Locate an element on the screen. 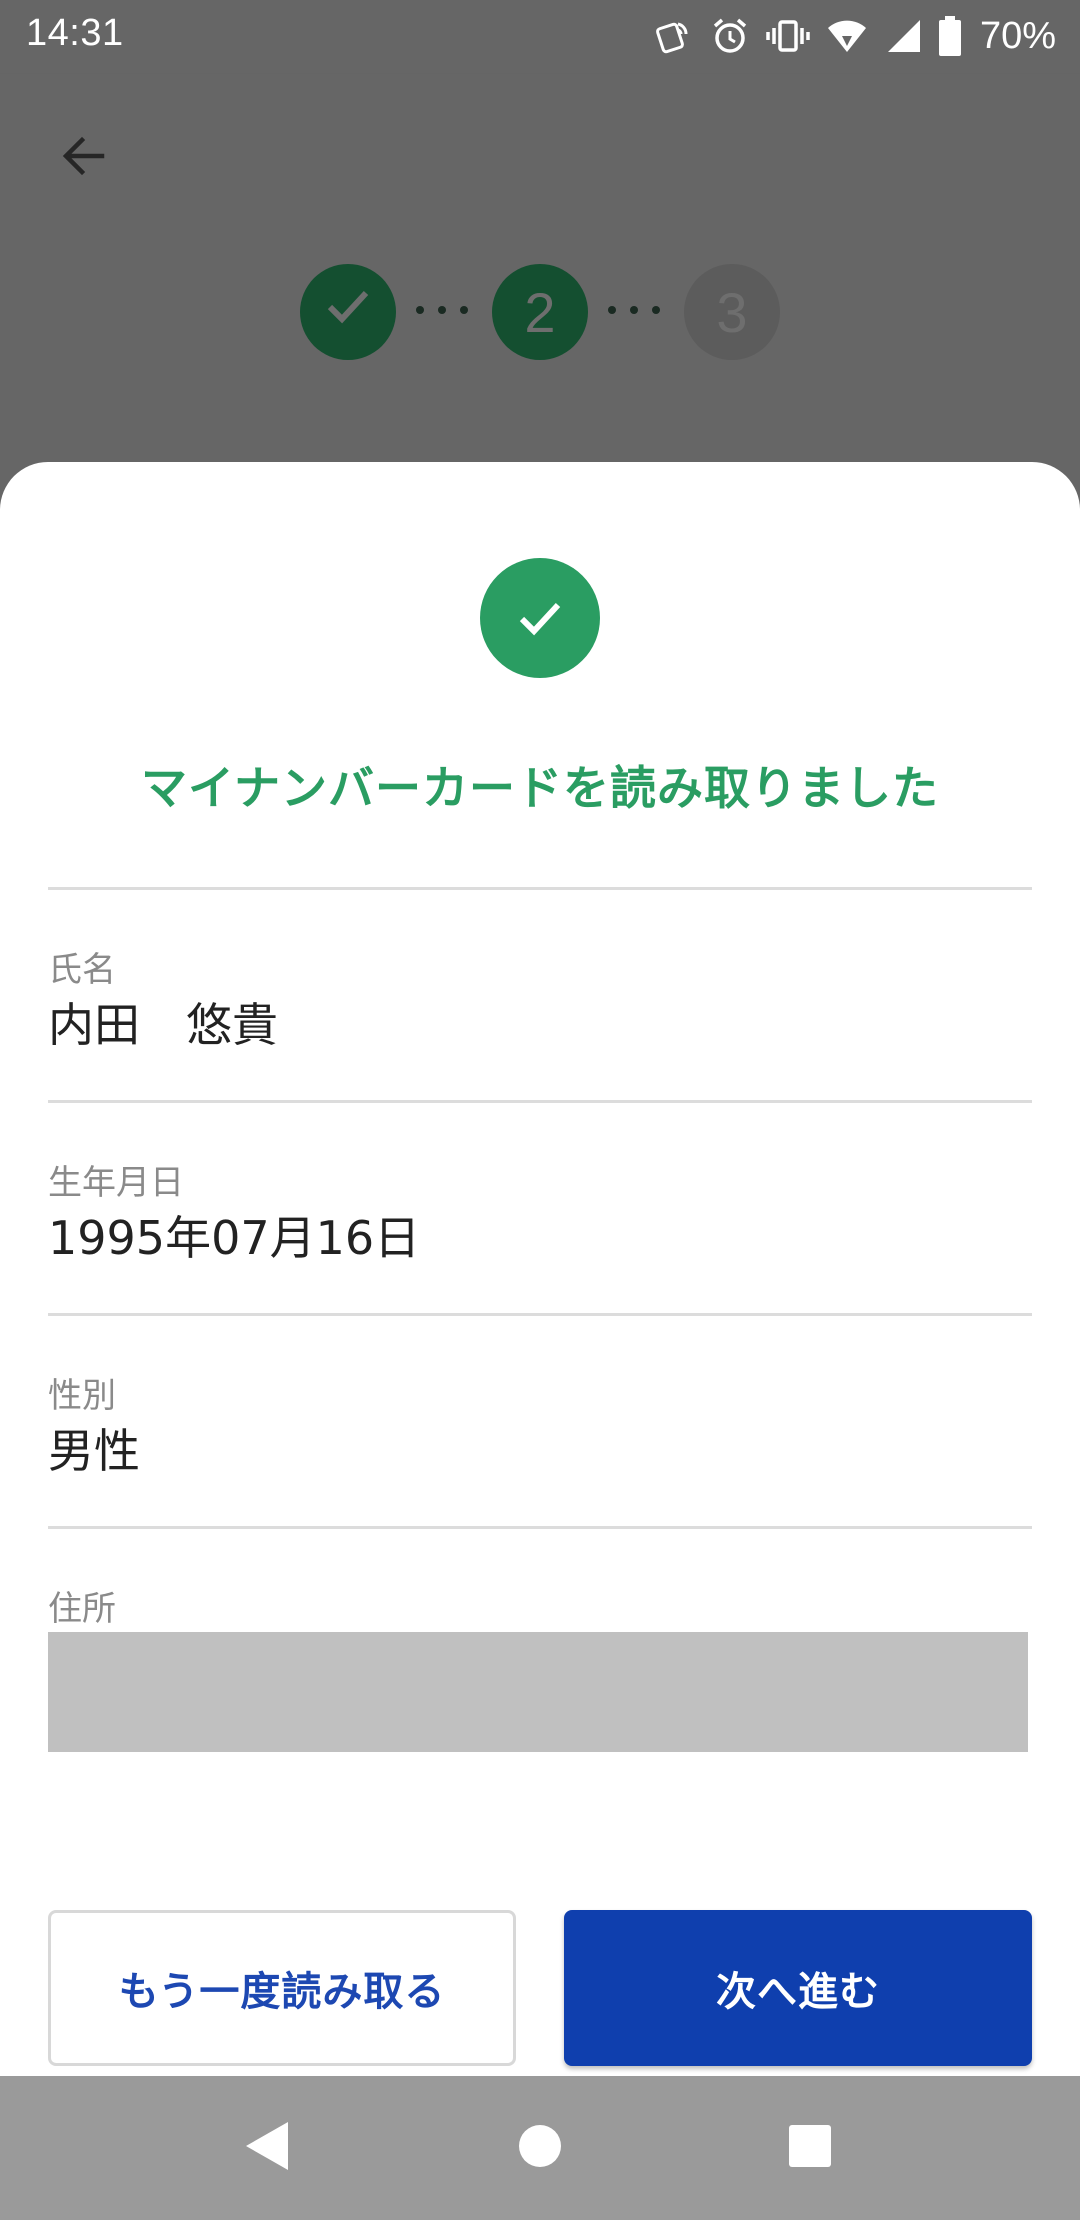 This screenshot has height=2220, width=1080. nav-back-icon is located at coordinates (268, 2148).